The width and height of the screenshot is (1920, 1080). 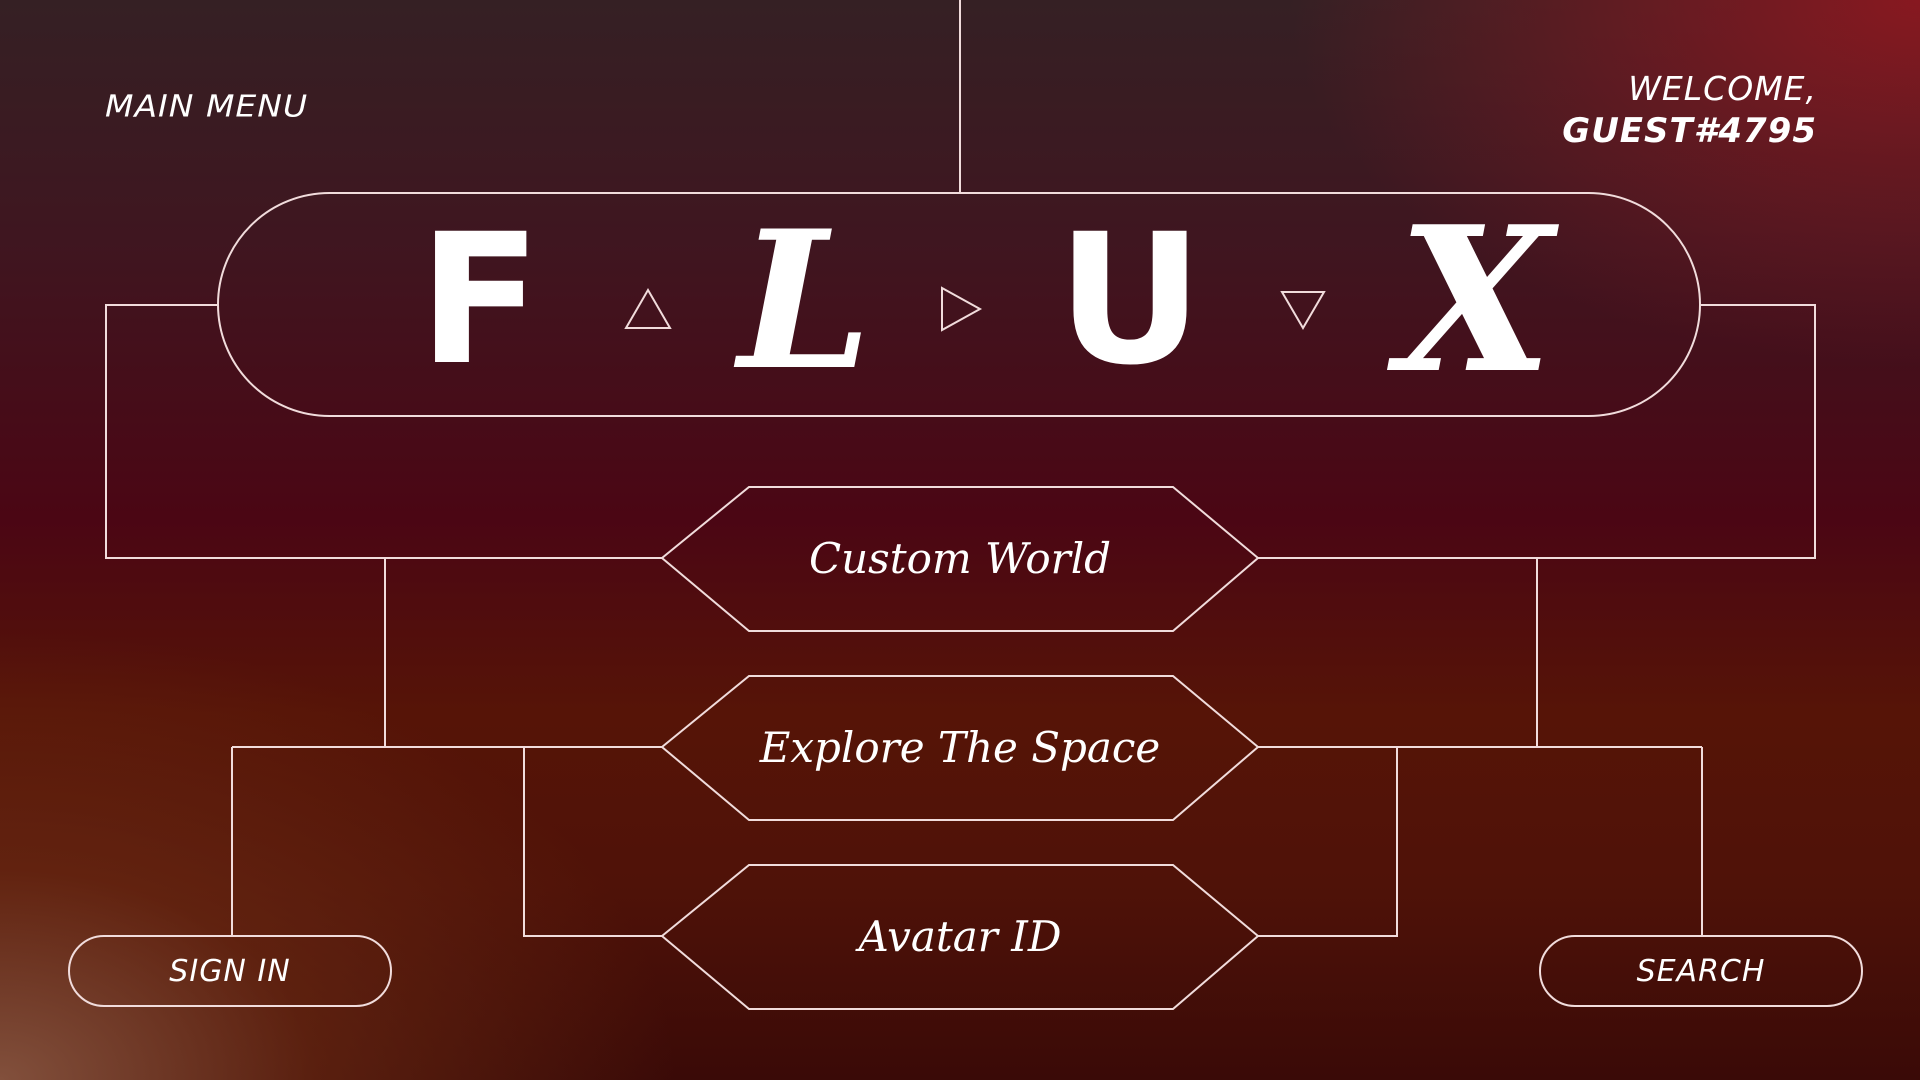 What do you see at coordinates (1722, 88) in the screenshot?
I see `welcome-label: WELCOME,` at bounding box center [1722, 88].